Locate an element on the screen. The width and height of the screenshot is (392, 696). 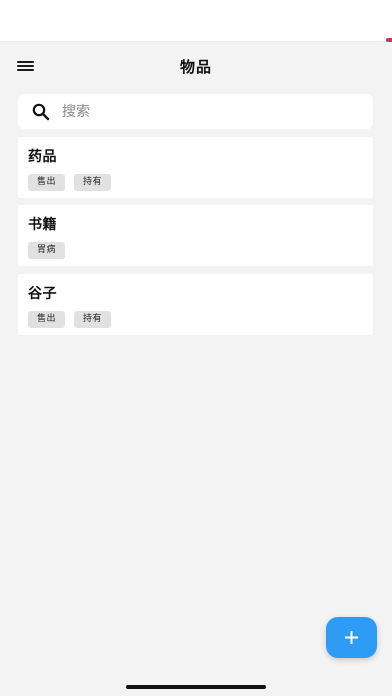
search-bar is located at coordinates (195, 111).